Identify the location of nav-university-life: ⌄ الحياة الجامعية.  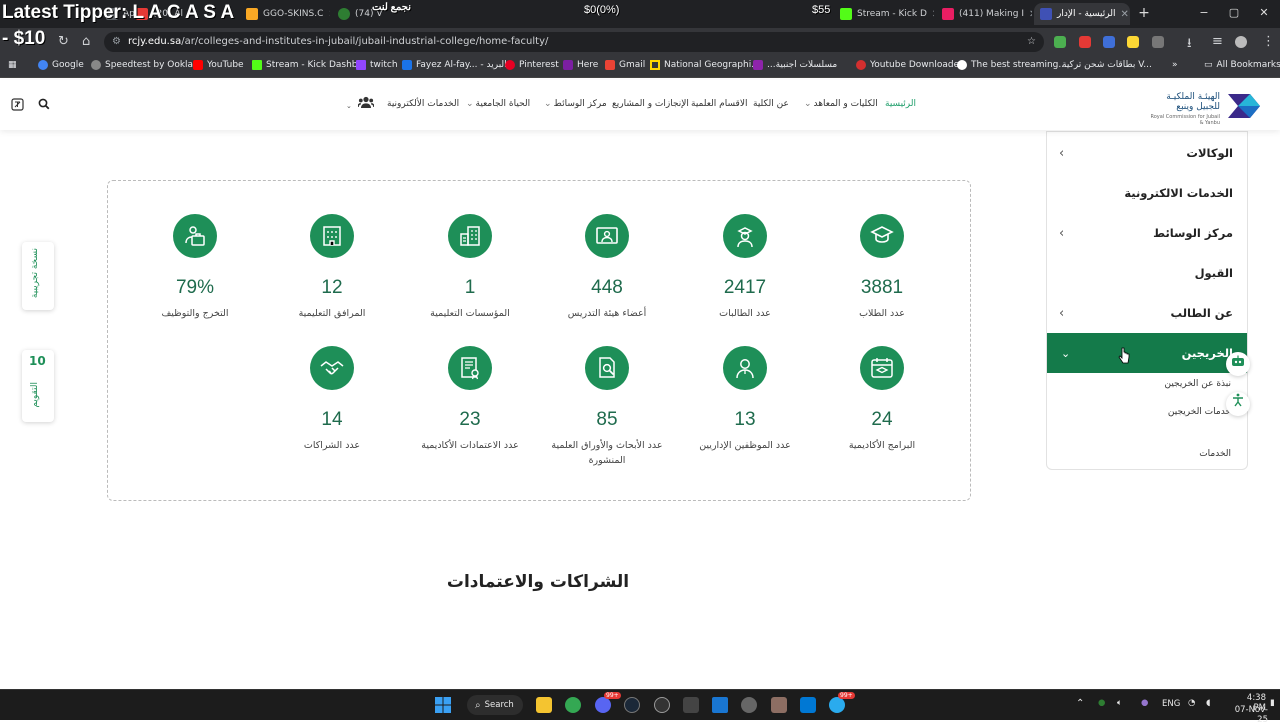
(498, 104).